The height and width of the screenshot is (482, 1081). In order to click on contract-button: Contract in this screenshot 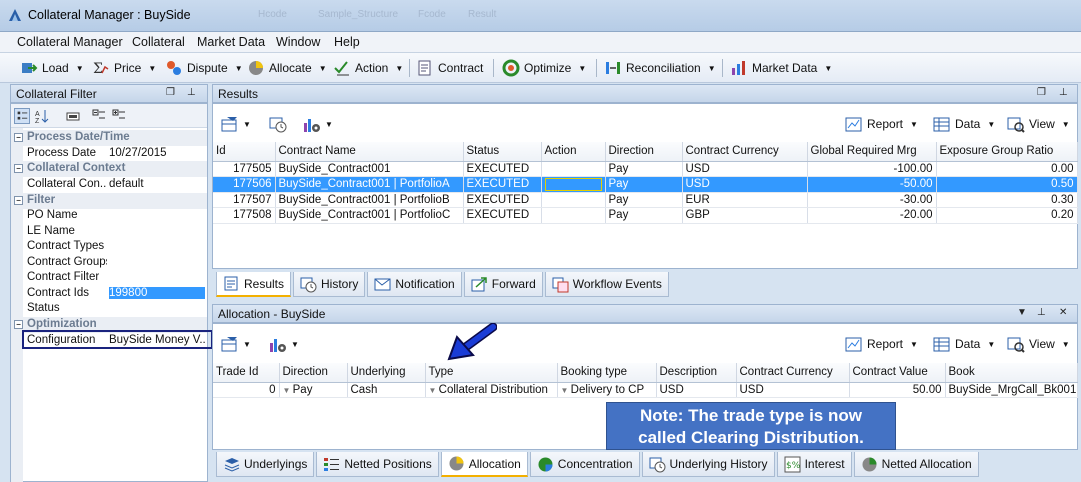, I will do `click(449, 68)`.